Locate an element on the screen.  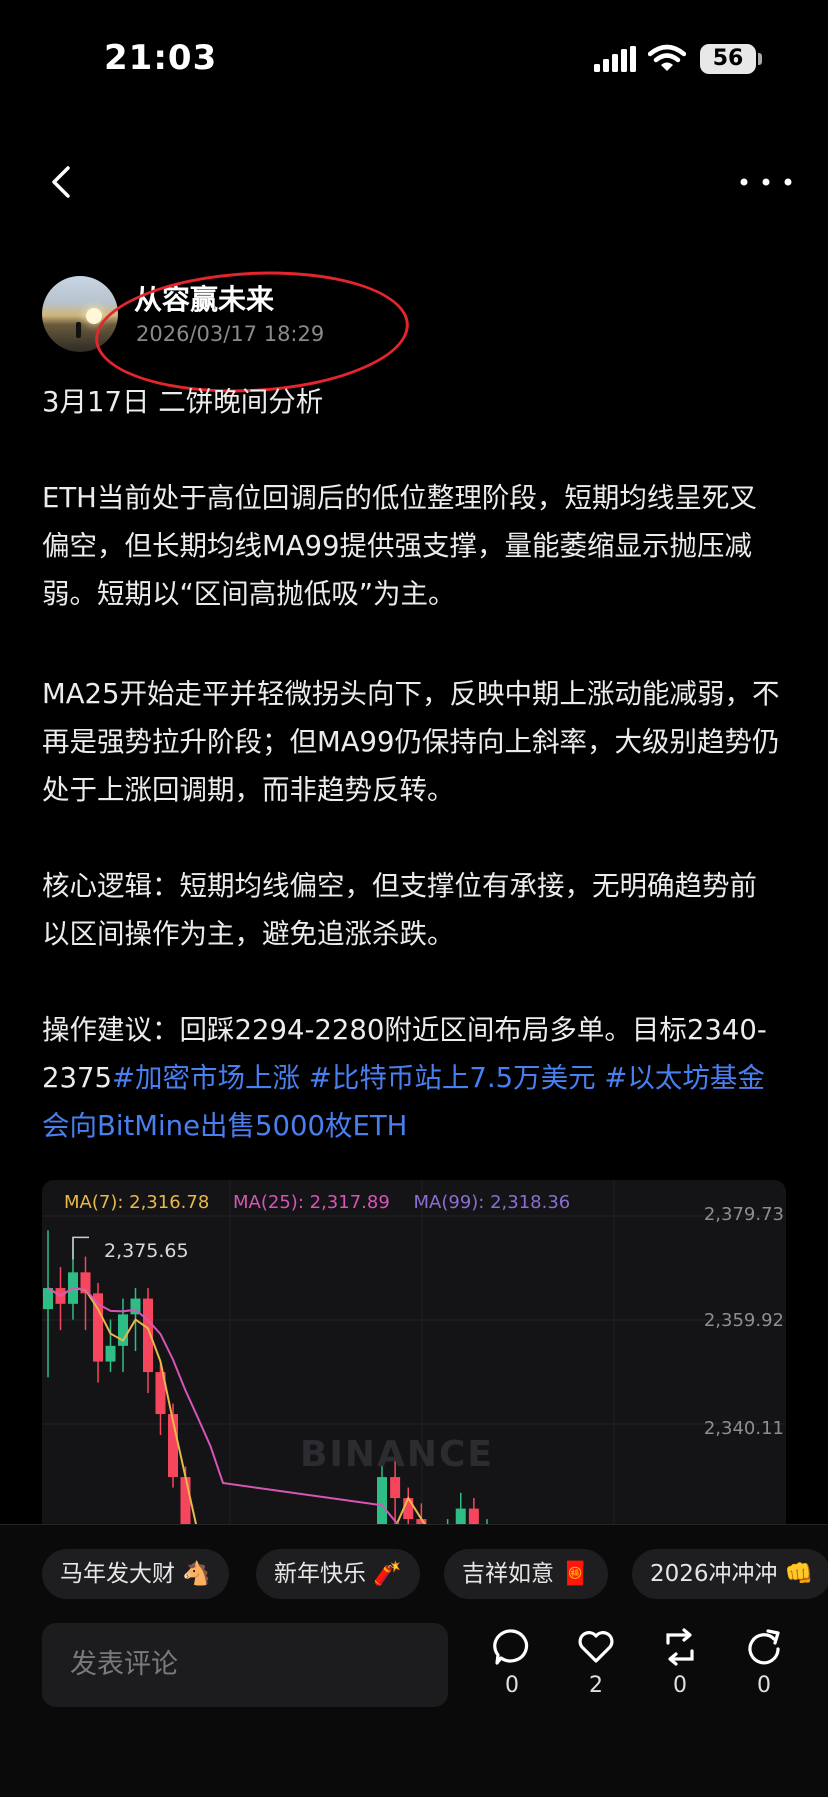
comment-button: 0 is located at coordinates (512, 1662).